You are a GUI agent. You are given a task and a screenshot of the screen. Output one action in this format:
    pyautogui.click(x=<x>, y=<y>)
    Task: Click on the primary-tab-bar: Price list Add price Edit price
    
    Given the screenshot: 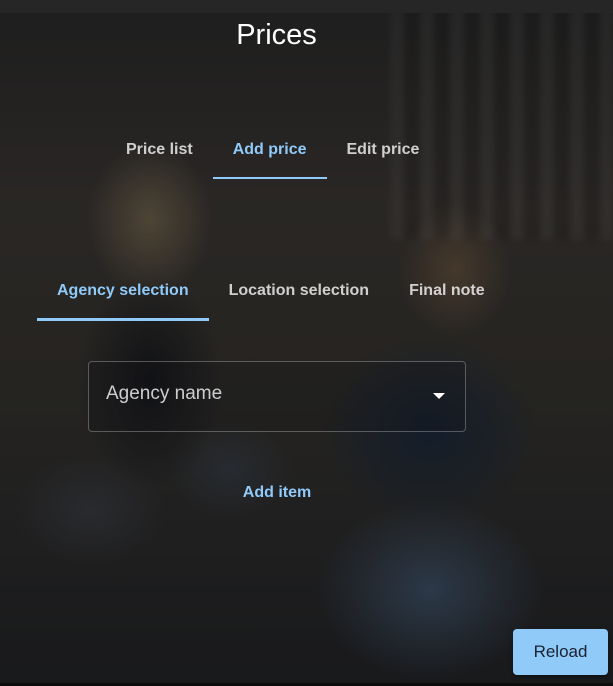 What is the action you would take?
    pyautogui.click(x=272, y=149)
    